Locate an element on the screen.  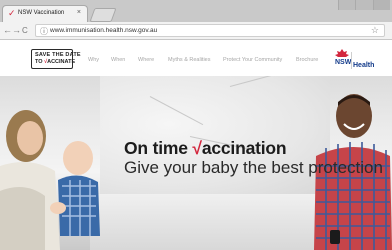
nsw-health-logo: NSW Health is located at coordinates (356, 59).